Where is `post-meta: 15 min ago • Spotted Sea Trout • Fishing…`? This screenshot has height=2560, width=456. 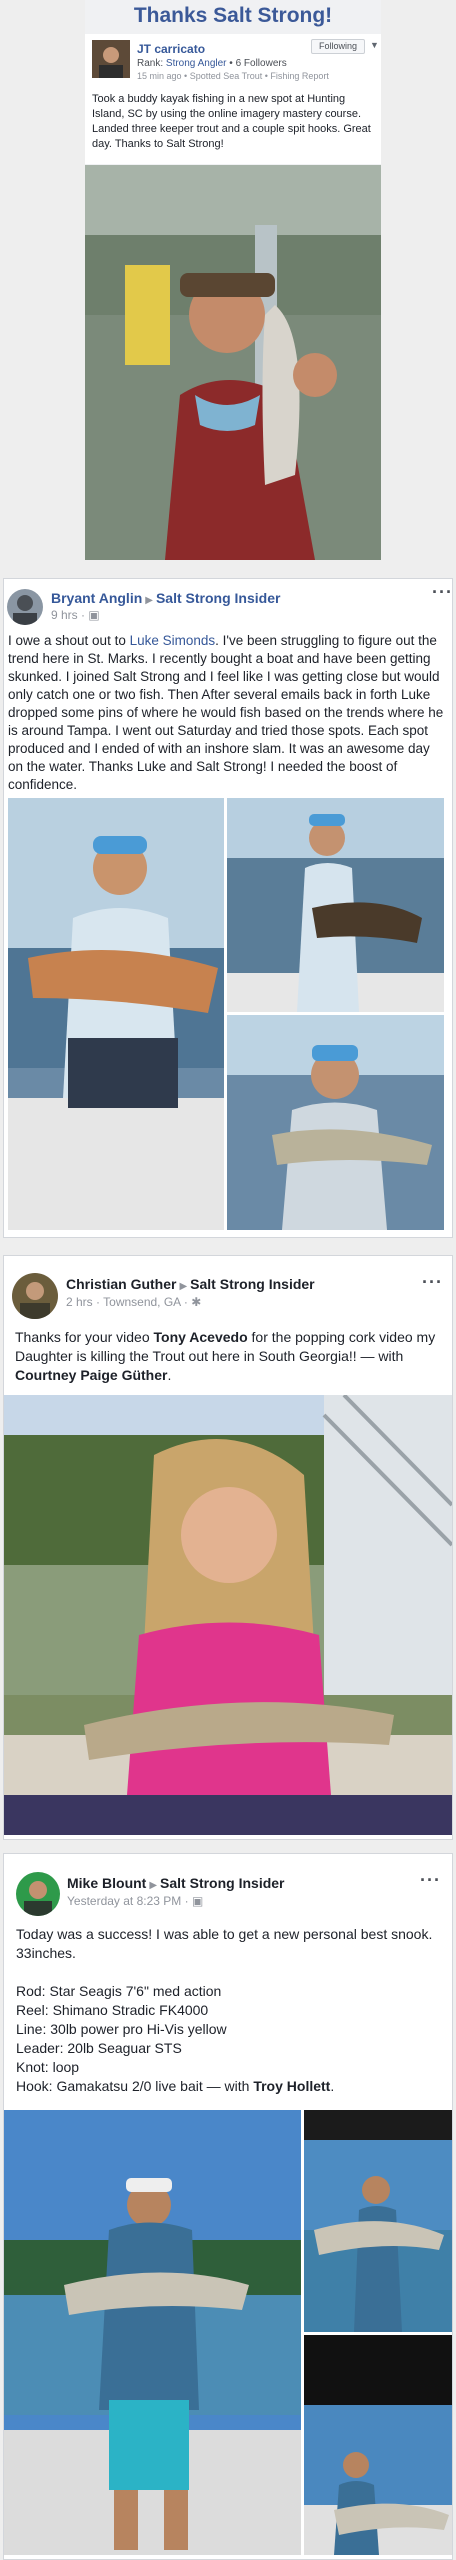 post-meta: 15 min ago • Spotted Sea Trout • Fishing… is located at coordinates (233, 76).